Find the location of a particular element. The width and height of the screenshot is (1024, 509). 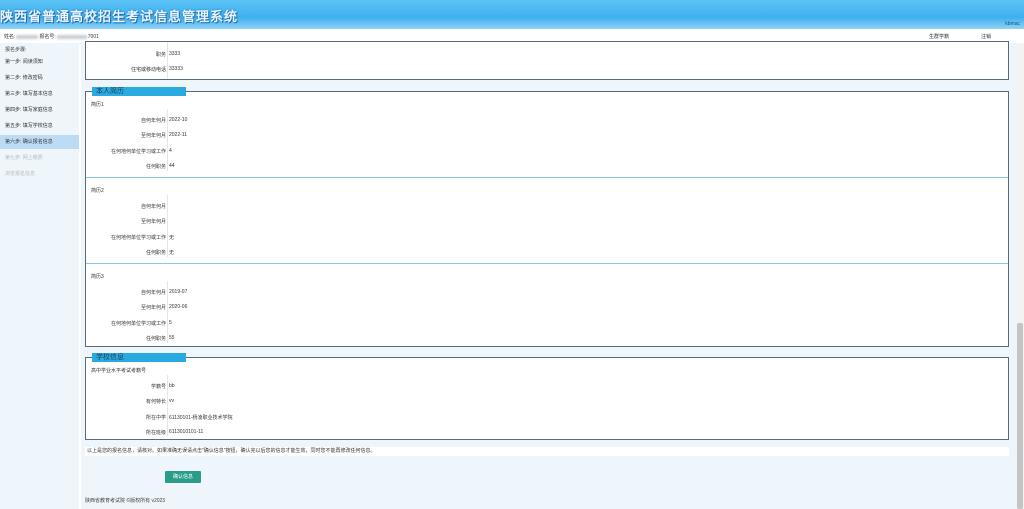

sidebar-item-online-payment: 第七步: 网上缴费 is located at coordinates (24, 158).